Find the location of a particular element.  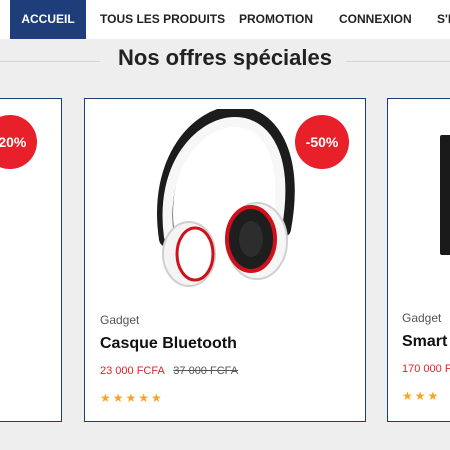

price-original: 37 000 FCFA is located at coordinates (206, 371).